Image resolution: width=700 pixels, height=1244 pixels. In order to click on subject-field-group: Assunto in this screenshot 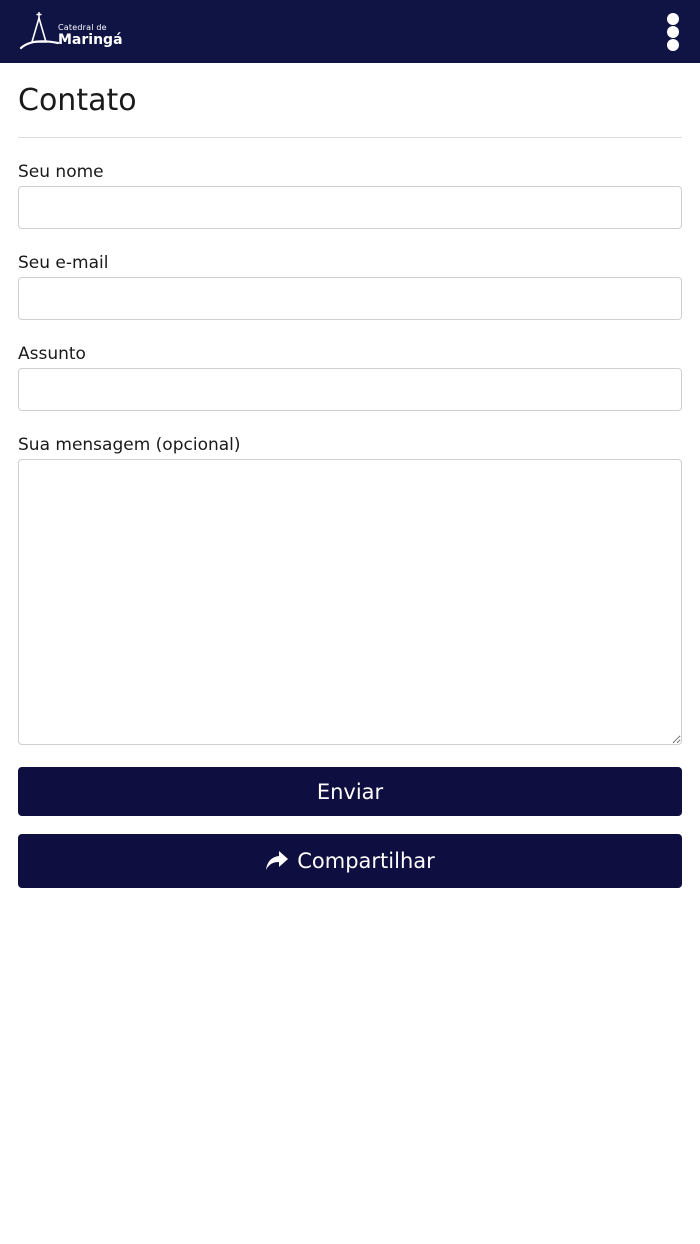, I will do `click(350, 377)`.